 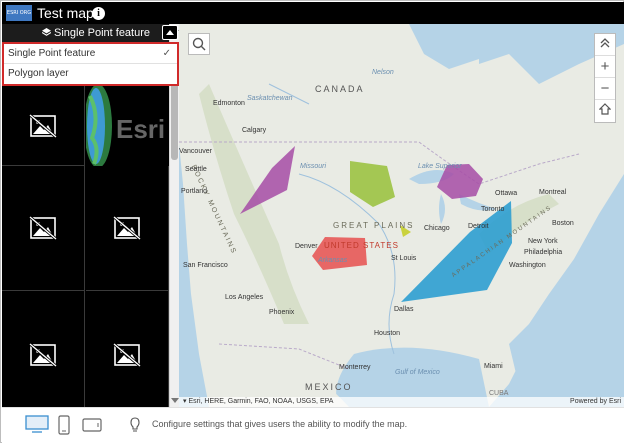 What do you see at coordinates (52, 53) in the screenshot?
I see `dropdown-item-label: Single Point feature` at bounding box center [52, 53].